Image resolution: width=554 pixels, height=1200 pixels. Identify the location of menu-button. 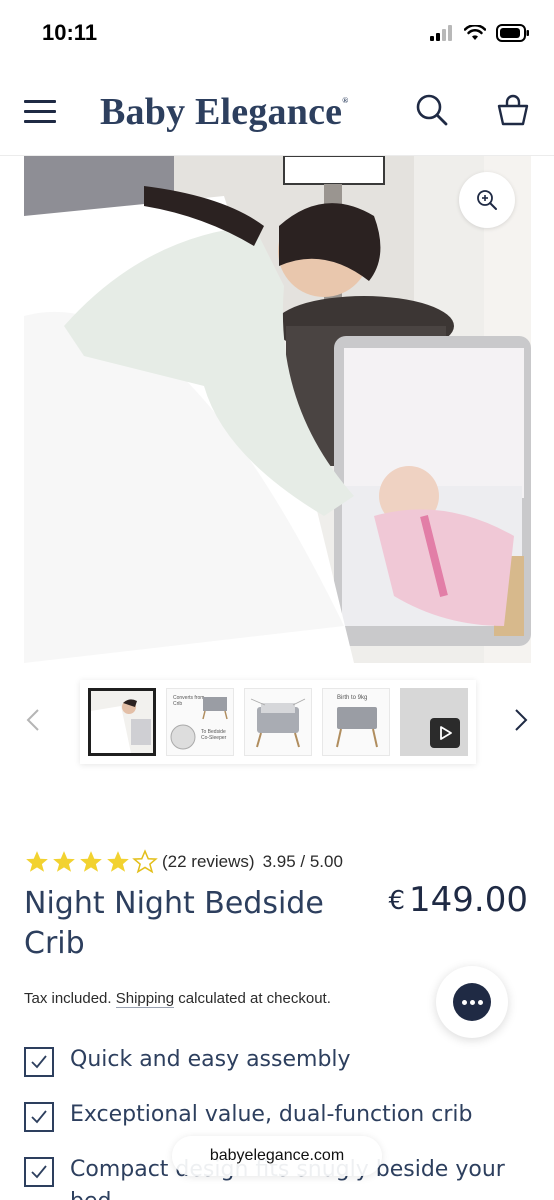
(40, 111).